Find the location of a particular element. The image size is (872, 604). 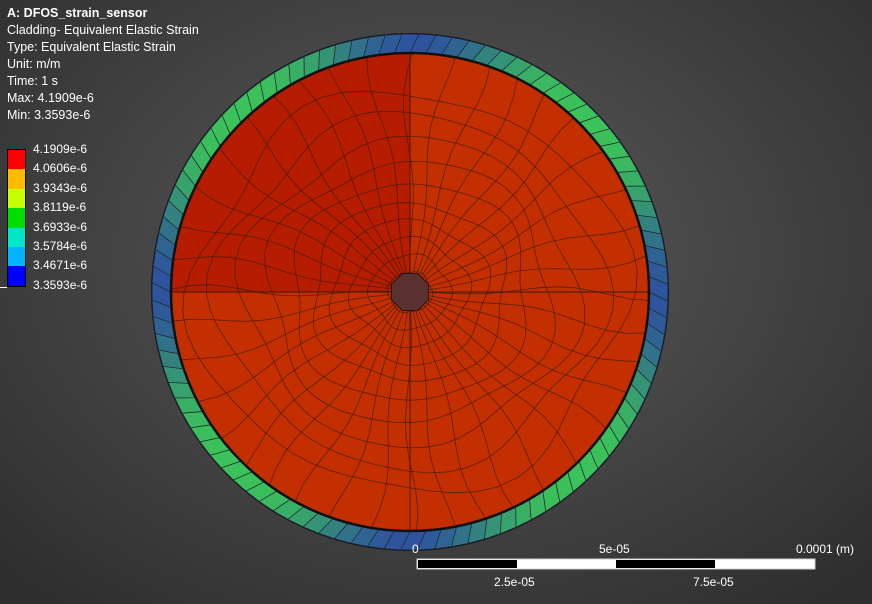

scale-label-0: 0 is located at coordinates (415, 549).